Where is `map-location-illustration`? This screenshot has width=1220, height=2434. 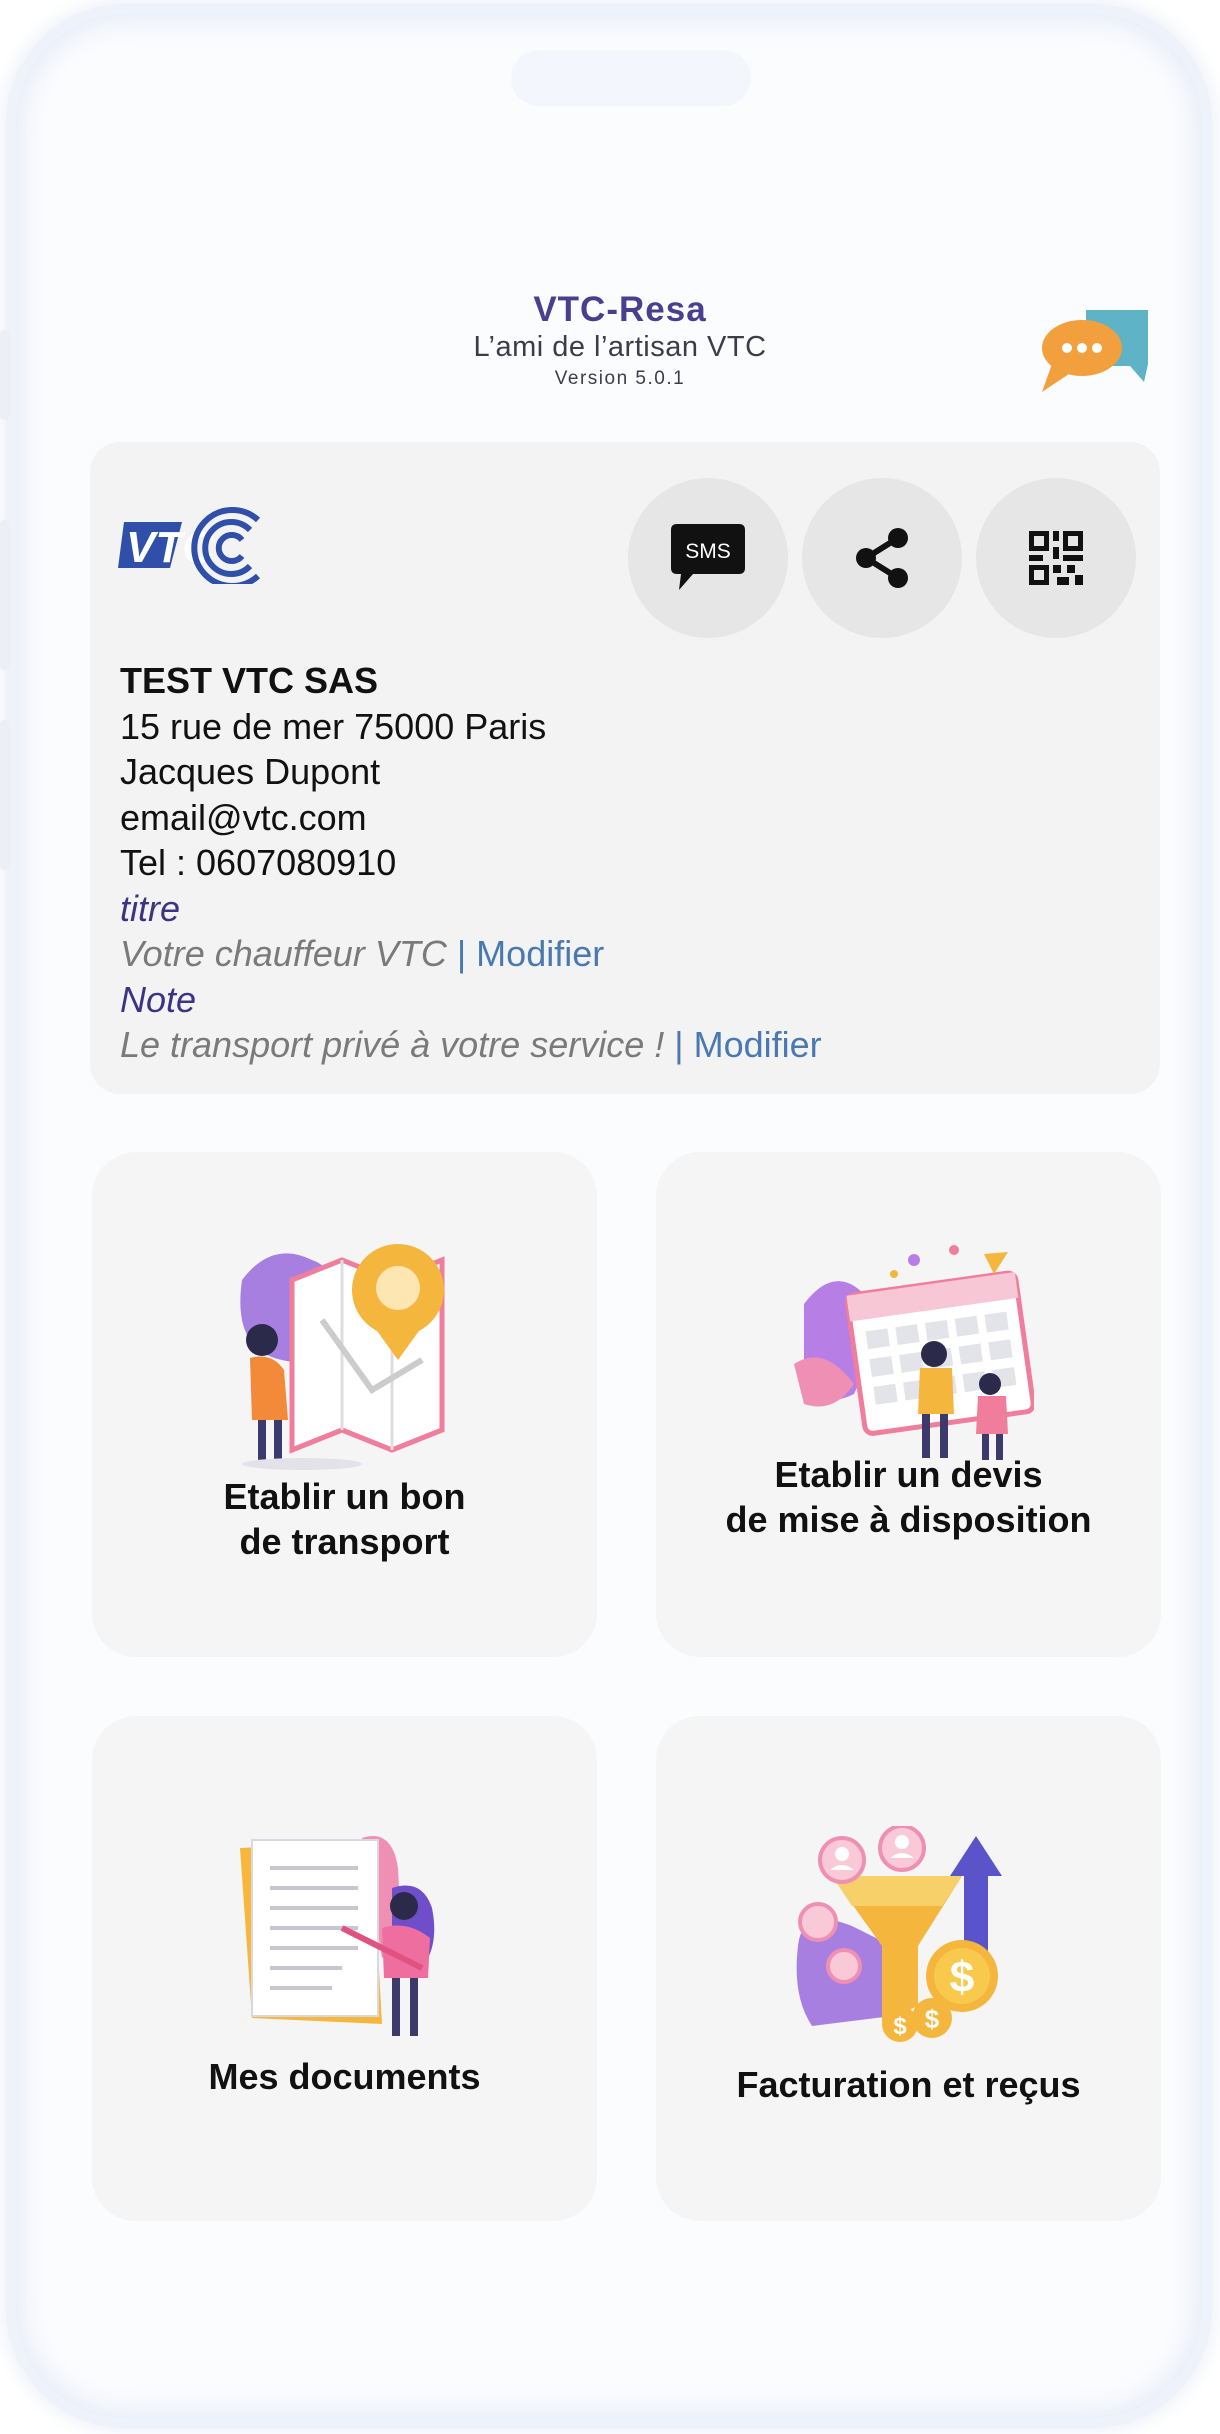
map-location-illustration is located at coordinates (342, 1357).